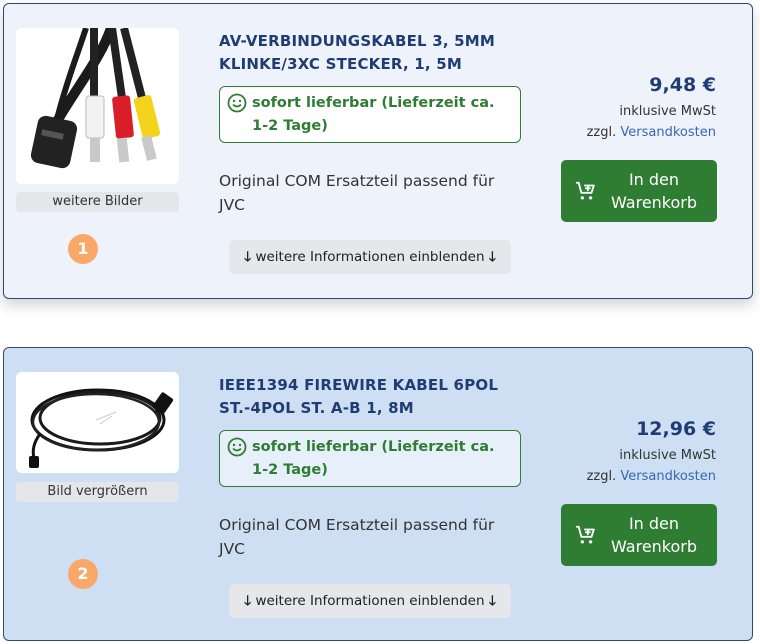 This screenshot has width=760, height=644. Describe the element at coordinates (97, 202) in the screenshot. I see `more-images-button: weitere Bilder` at that location.